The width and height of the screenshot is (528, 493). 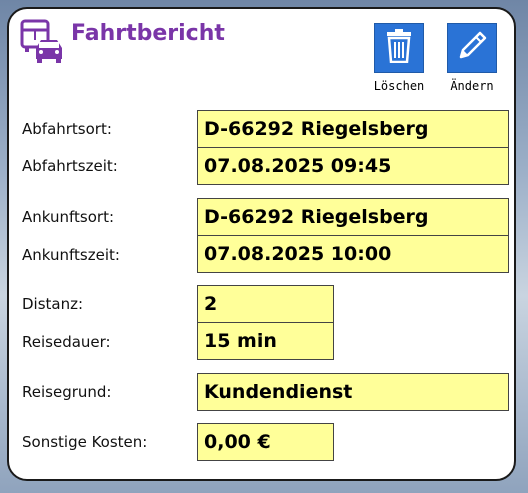 I want to click on pencil-icon, so click(x=472, y=48).